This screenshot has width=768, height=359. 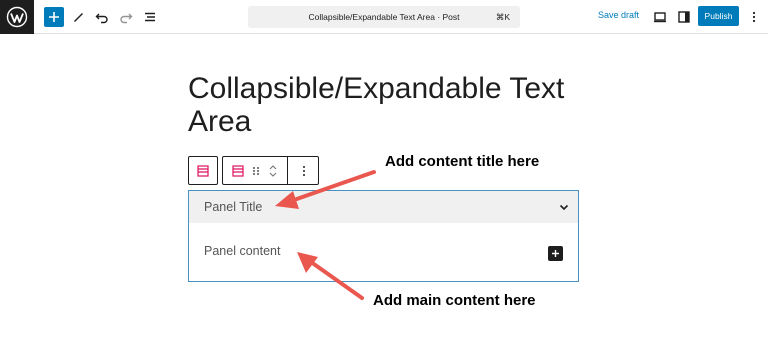 What do you see at coordinates (330, 276) in the screenshot?
I see `arrow-to-content` at bounding box center [330, 276].